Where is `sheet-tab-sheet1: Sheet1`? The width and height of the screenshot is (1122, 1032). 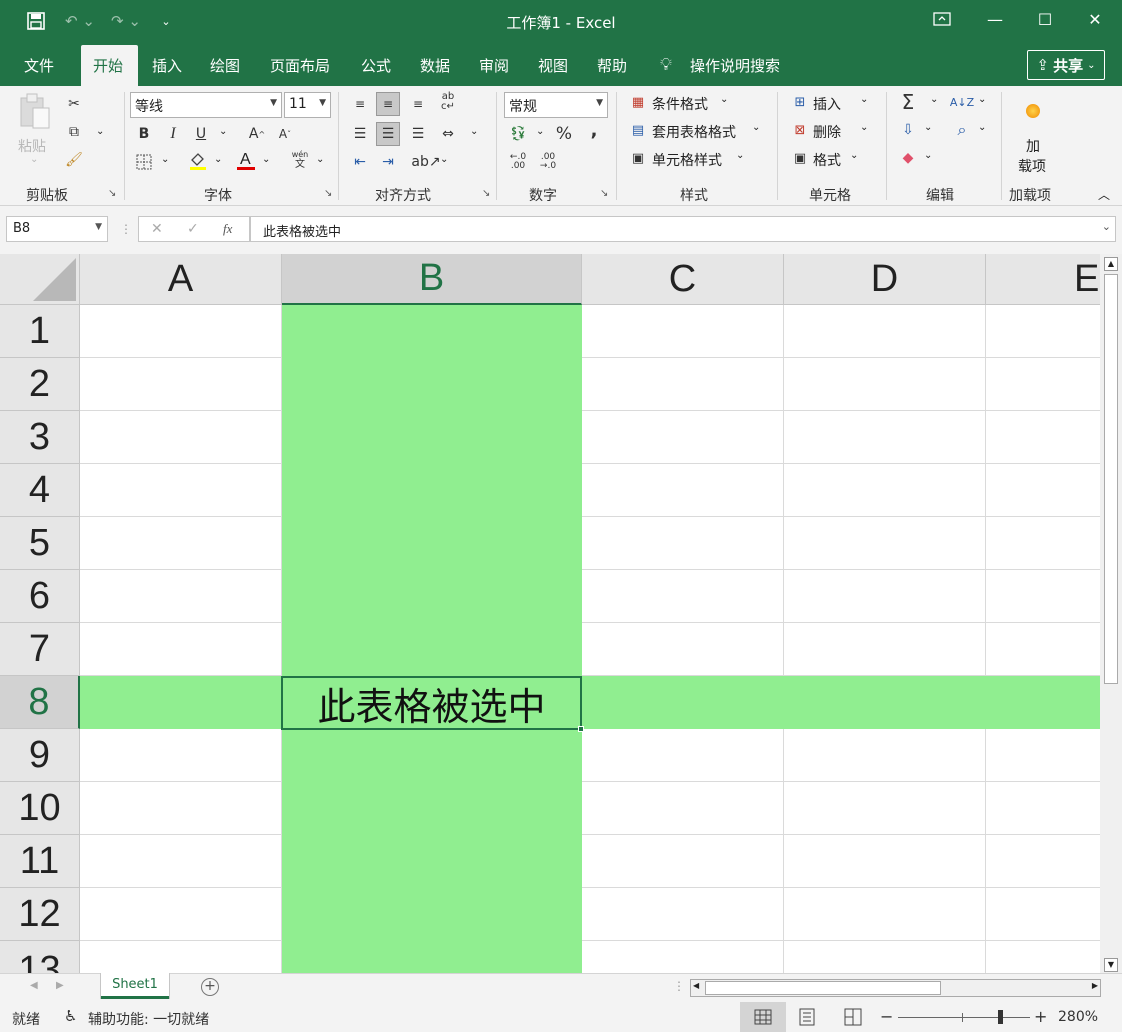 sheet-tab-sheet1: Sheet1 is located at coordinates (135, 986).